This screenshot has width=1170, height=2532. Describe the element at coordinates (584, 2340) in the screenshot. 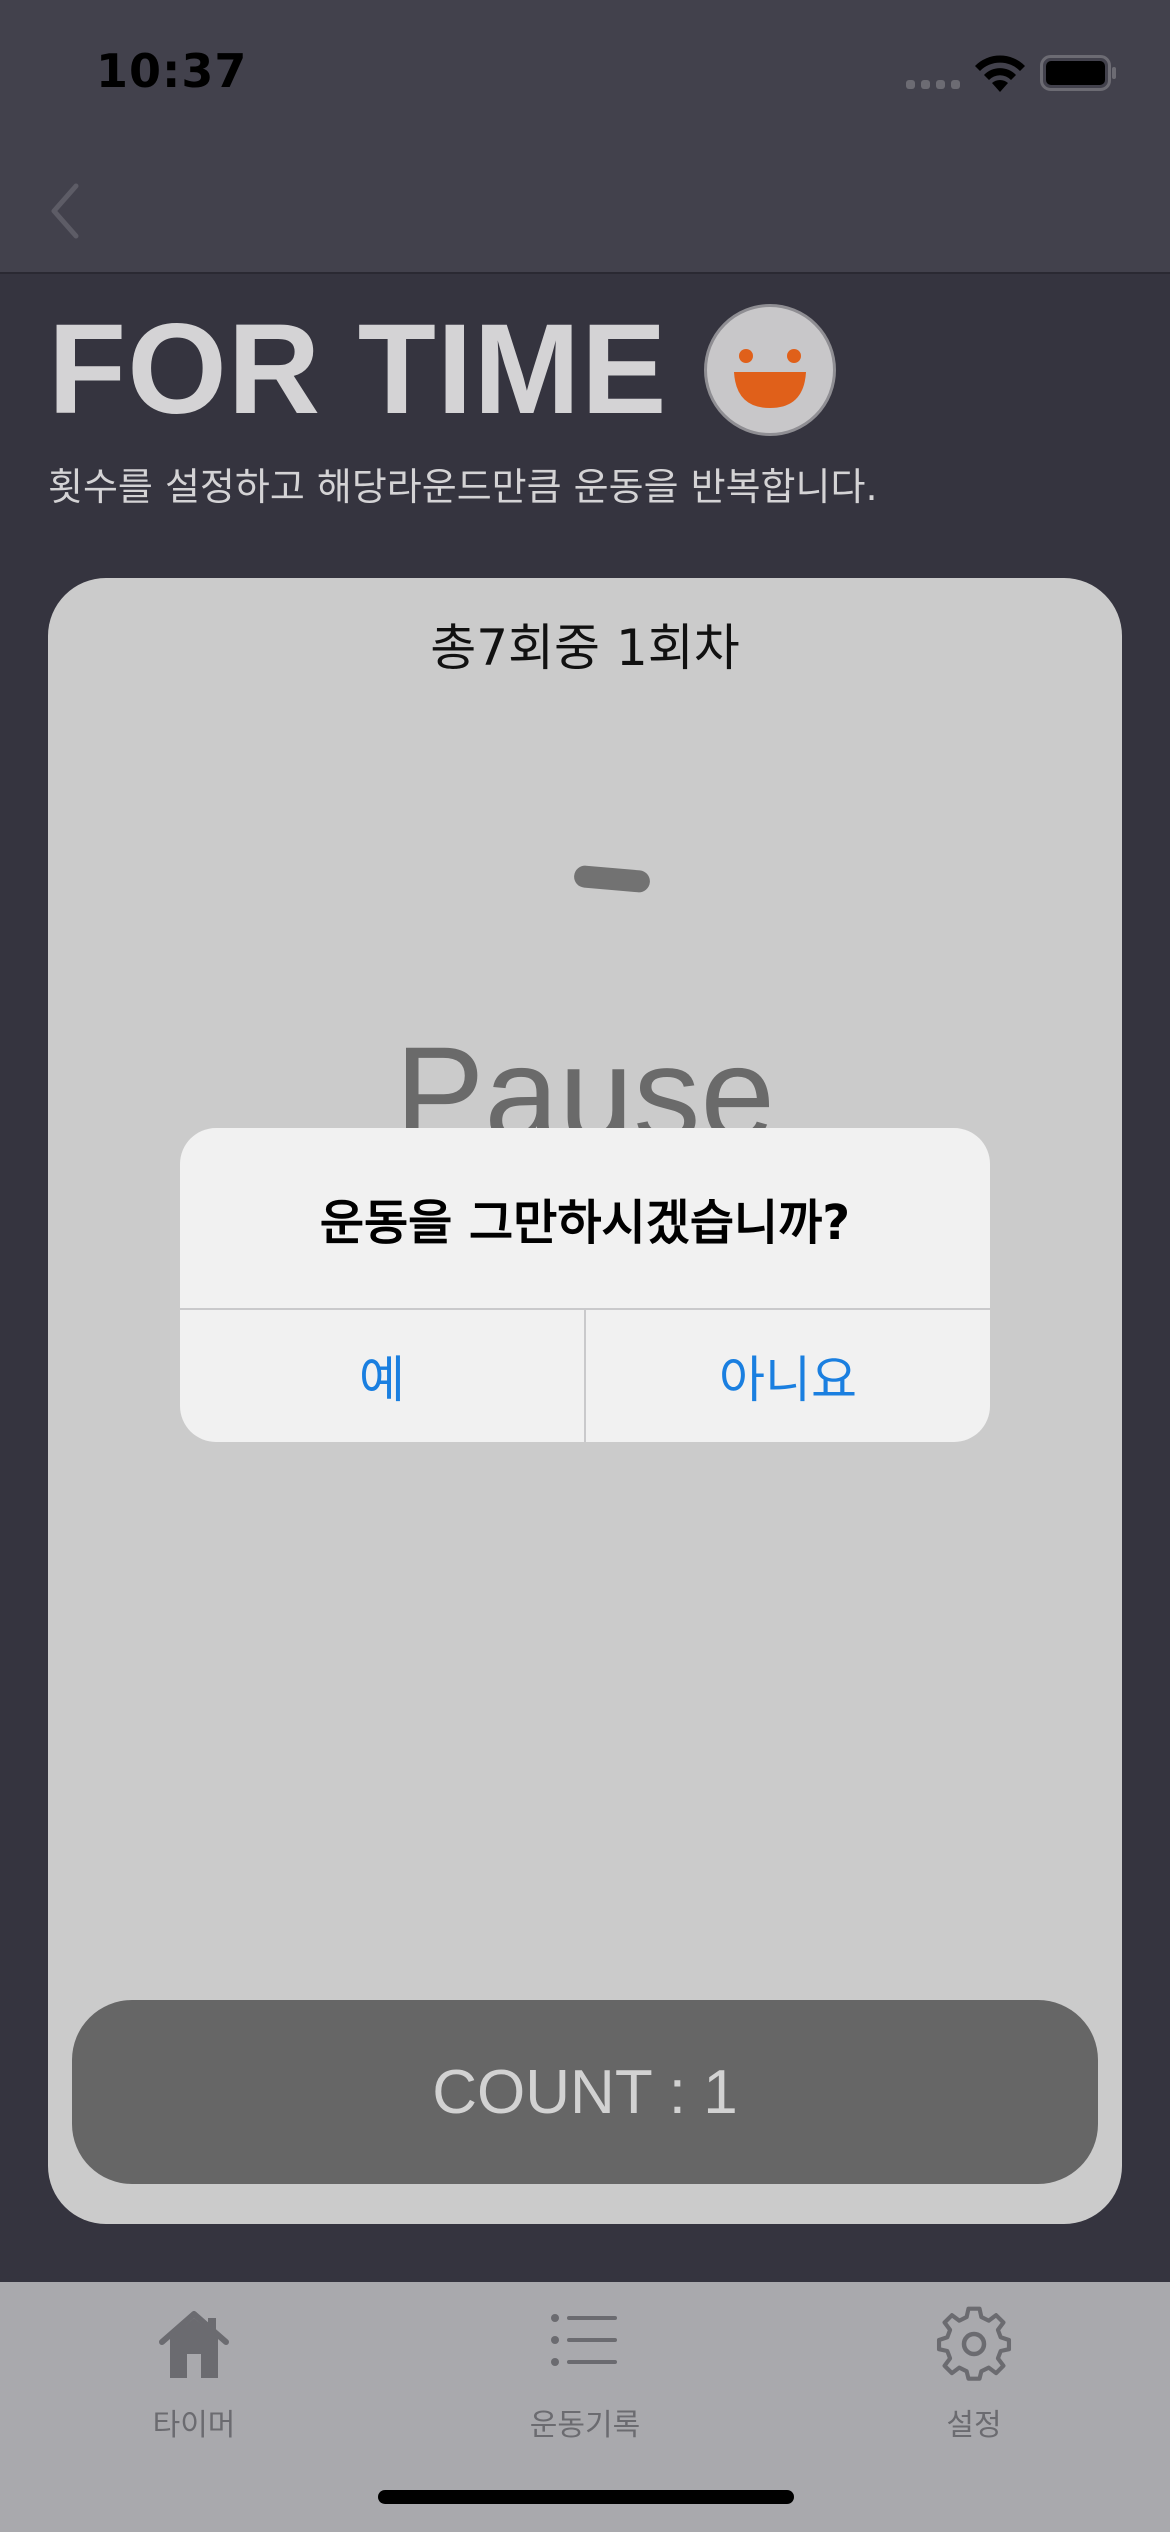

I see `list-icon` at that location.